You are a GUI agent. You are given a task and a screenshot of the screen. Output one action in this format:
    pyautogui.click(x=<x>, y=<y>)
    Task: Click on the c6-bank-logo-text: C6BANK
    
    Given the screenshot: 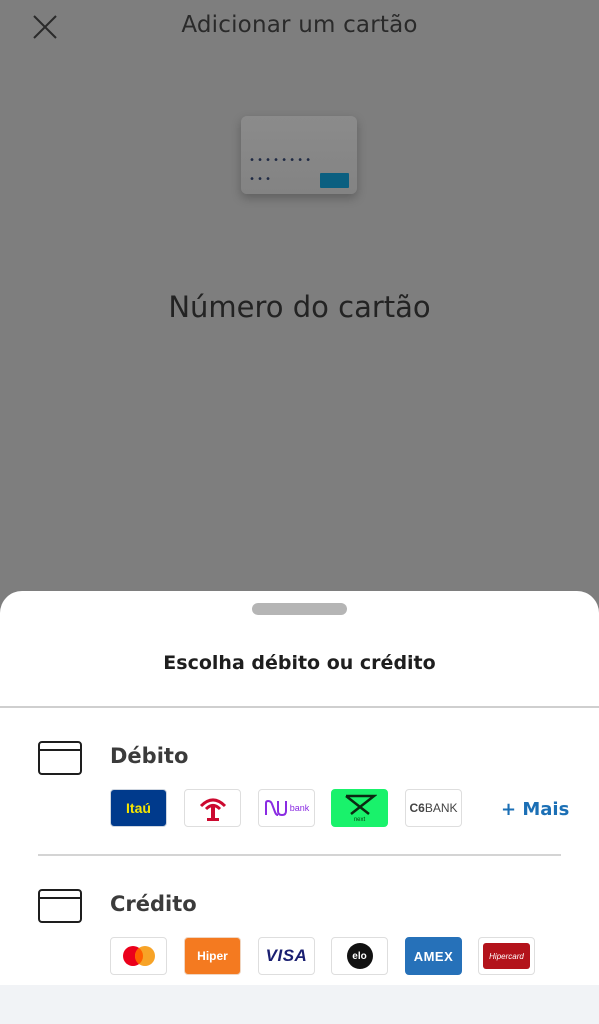 What is the action you would take?
    pyautogui.click(x=433, y=808)
    